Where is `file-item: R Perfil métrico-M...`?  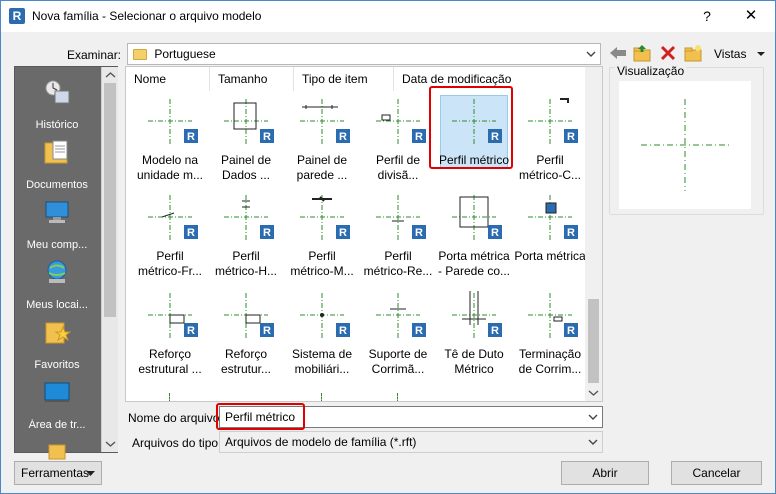 file-item: R Perfil métrico-M... is located at coordinates (322, 239).